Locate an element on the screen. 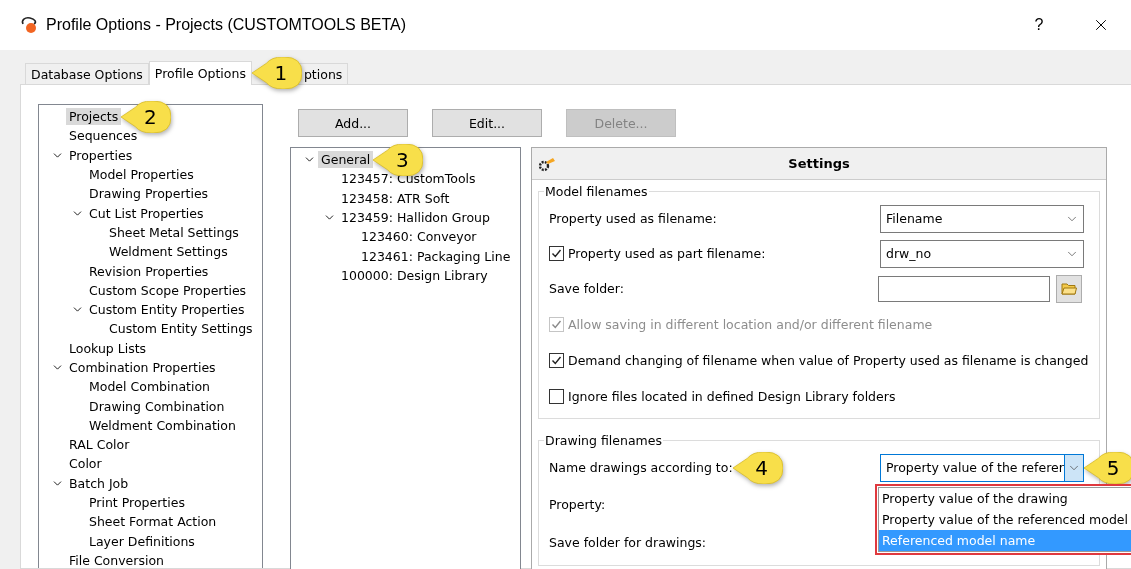 The image size is (1131, 569). field-label: Property: is located at coordinates (577, 504).